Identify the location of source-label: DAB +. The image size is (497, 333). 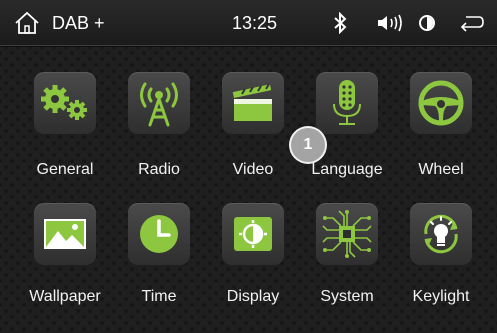
(78, 22).